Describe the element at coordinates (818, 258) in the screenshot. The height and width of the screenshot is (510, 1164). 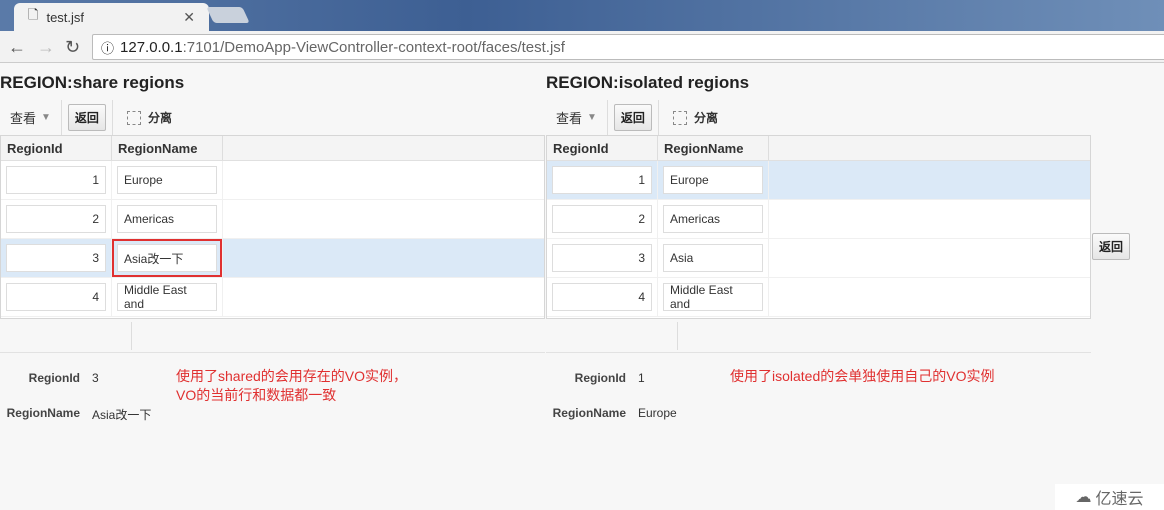
I see `table-row: 3 Asia` at that location.